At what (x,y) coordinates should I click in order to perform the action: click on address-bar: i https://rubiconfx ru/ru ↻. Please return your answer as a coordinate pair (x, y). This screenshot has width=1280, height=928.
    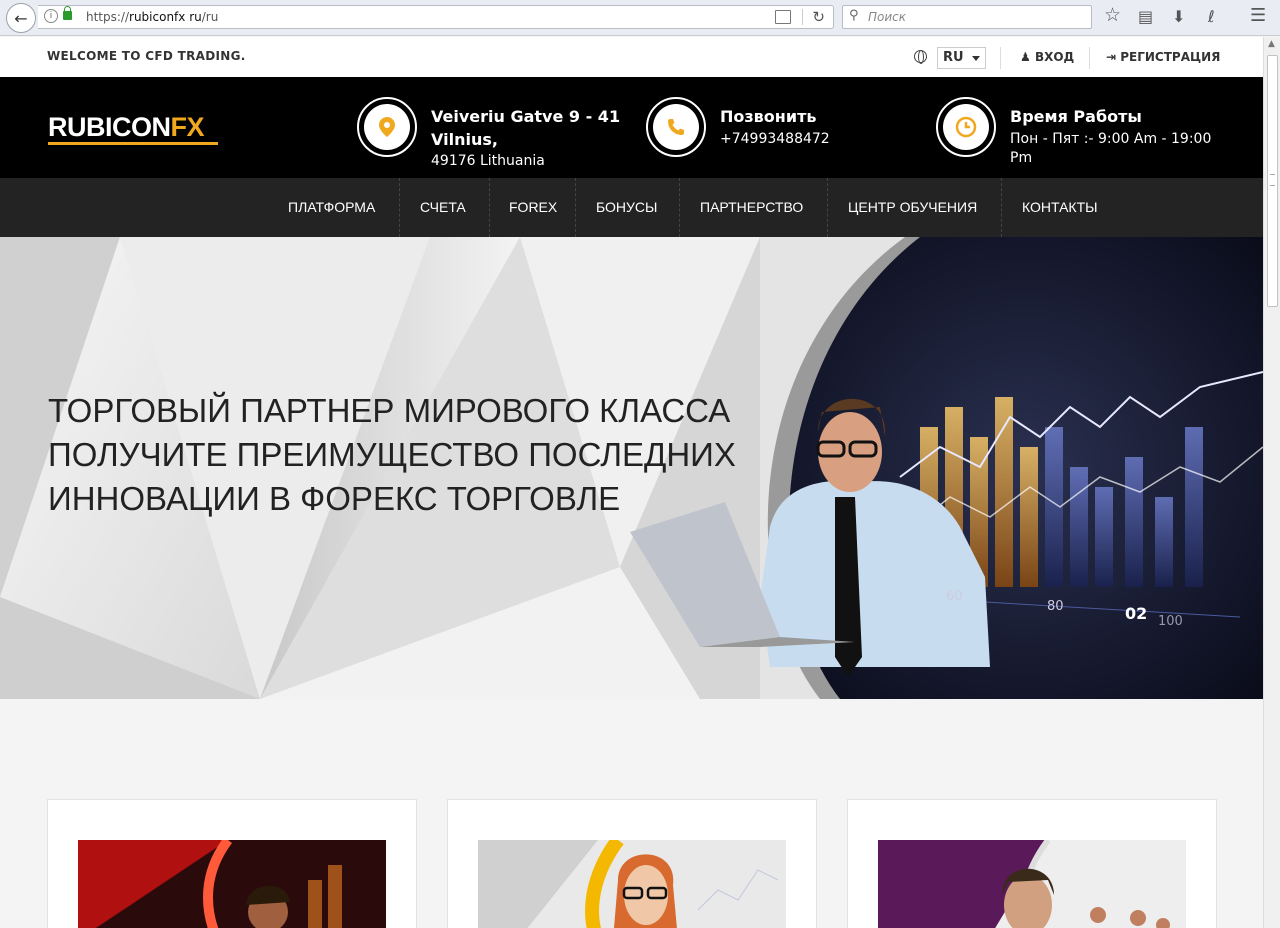
    Looking at the image, I should click on (436, 17).